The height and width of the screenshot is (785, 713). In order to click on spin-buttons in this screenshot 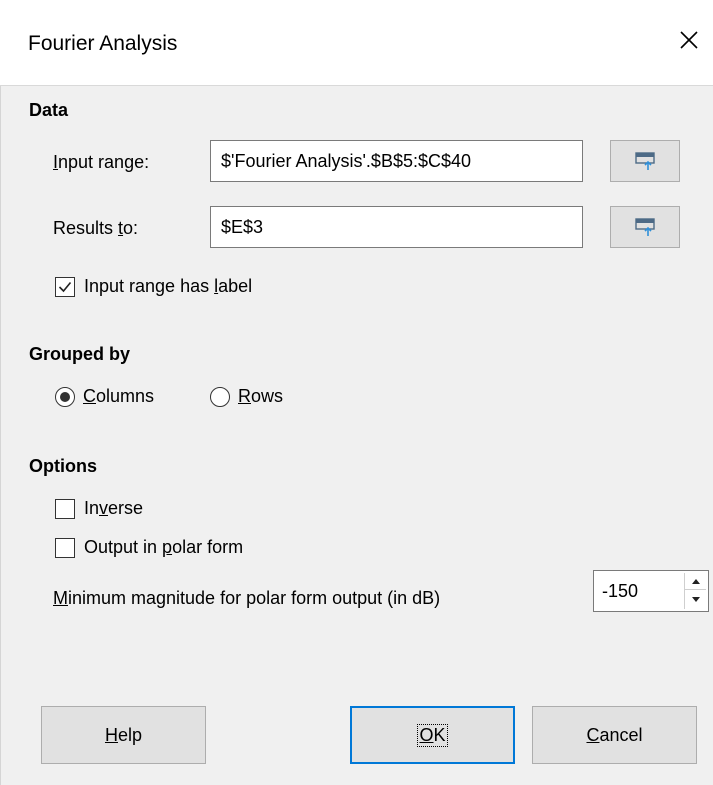, I will do `click(695, 591)`.